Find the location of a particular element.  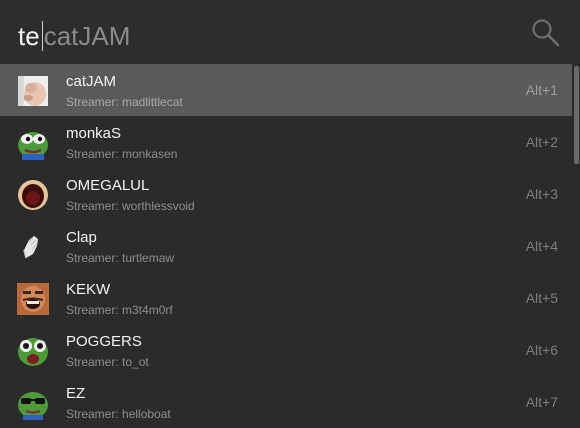

result-name: KEKW is located at coordinates (88, 289).